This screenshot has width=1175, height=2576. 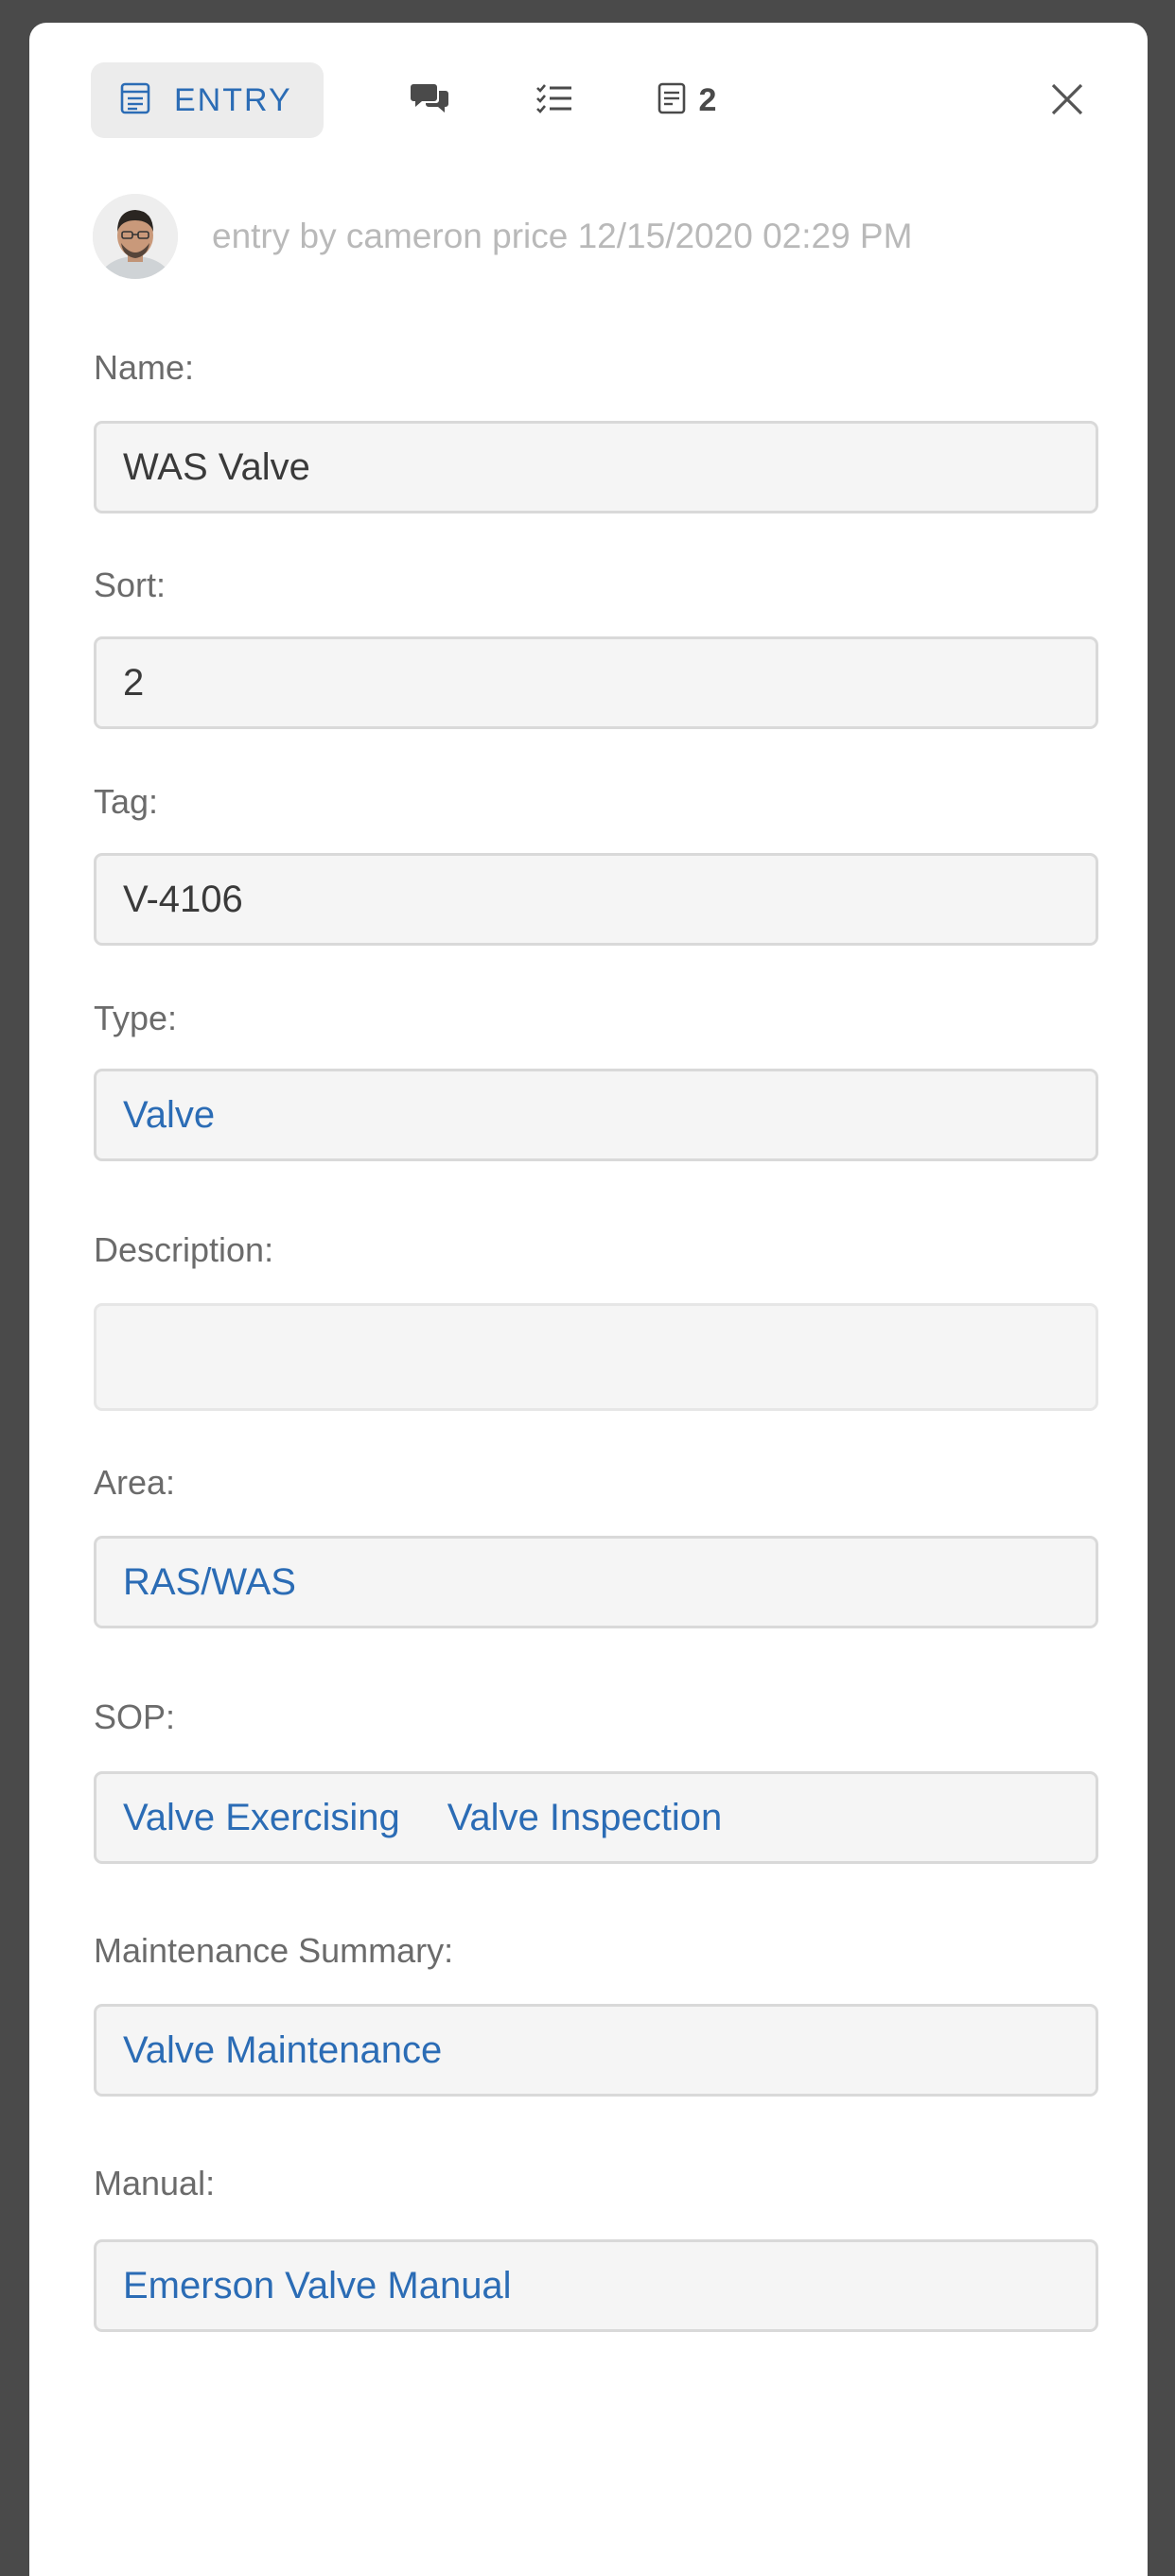 I want to click on checklist-icon, so click(x=554, y=100).